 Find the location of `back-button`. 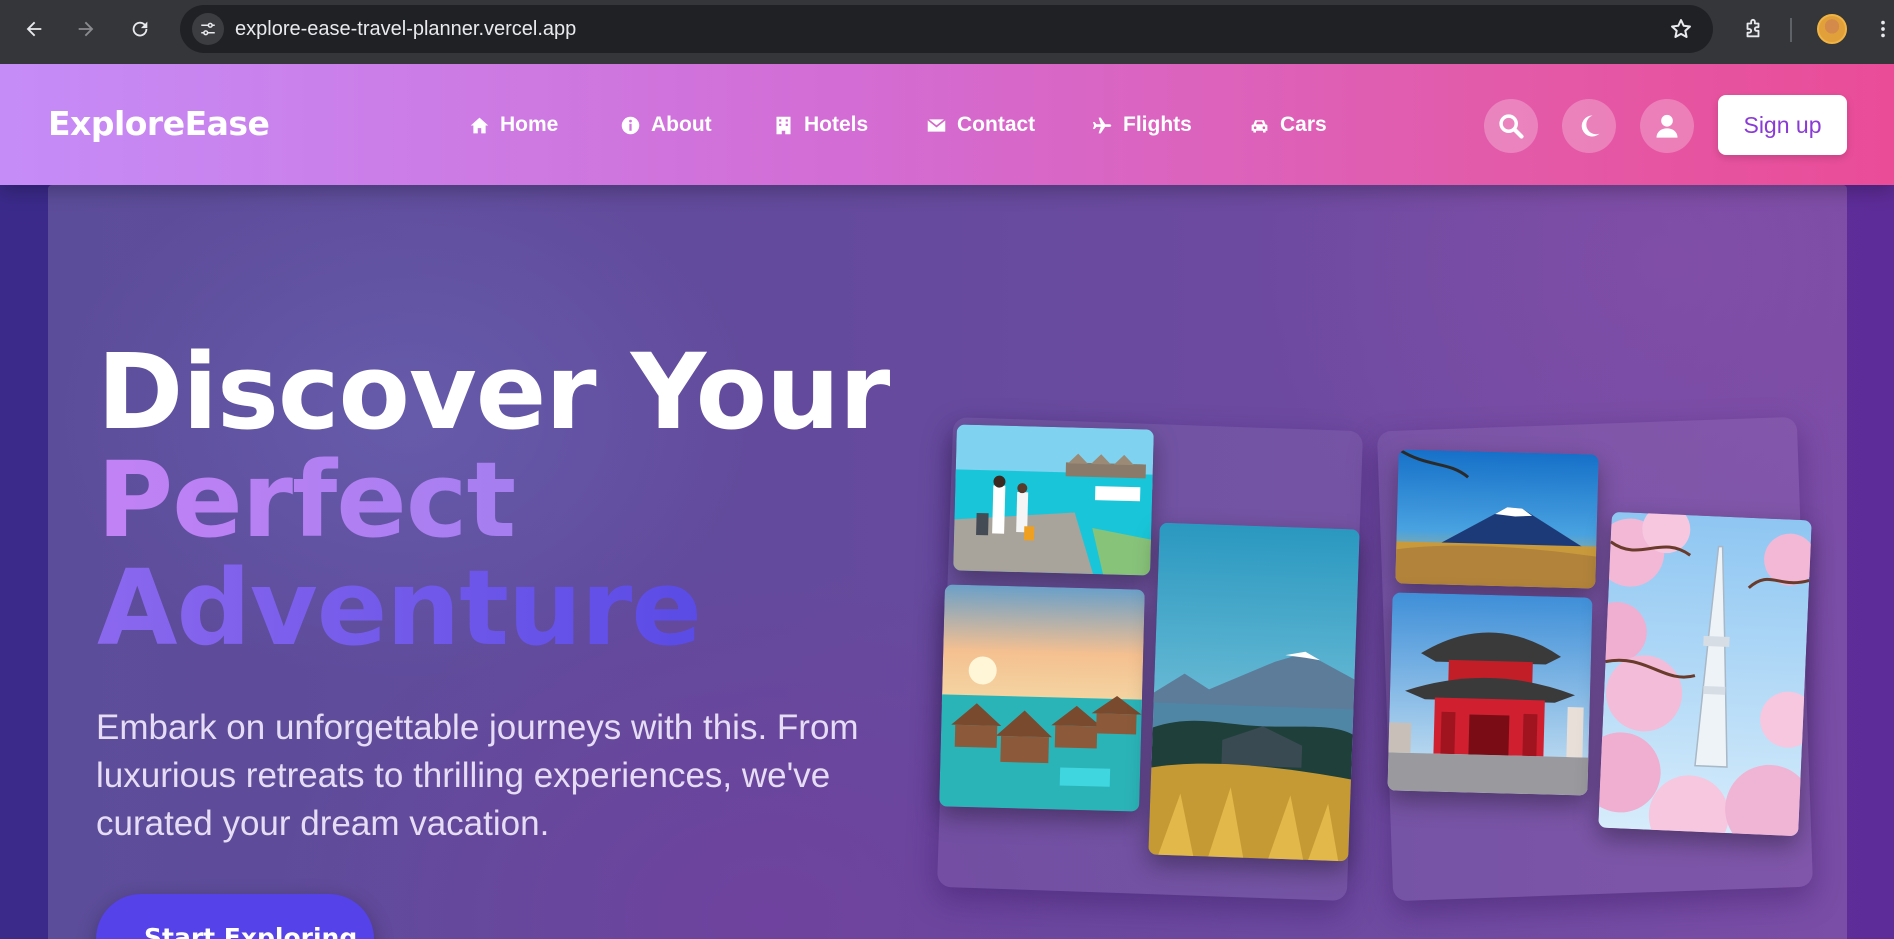

back-button is located at coordinates (34, 29).